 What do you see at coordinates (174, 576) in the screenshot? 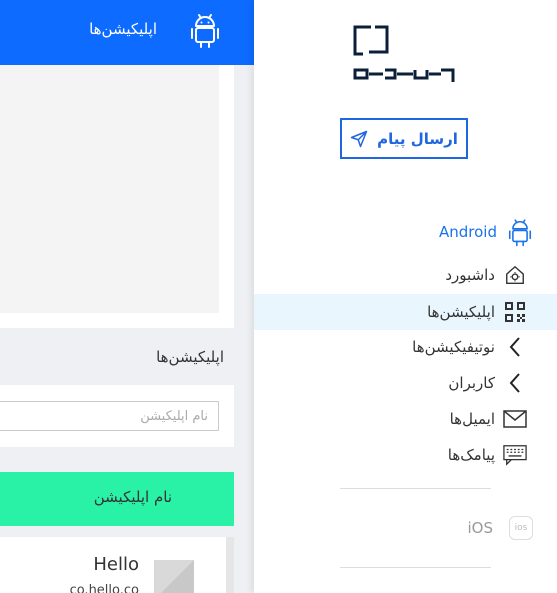
I see `app-icon` at bounding box center [174, 576].